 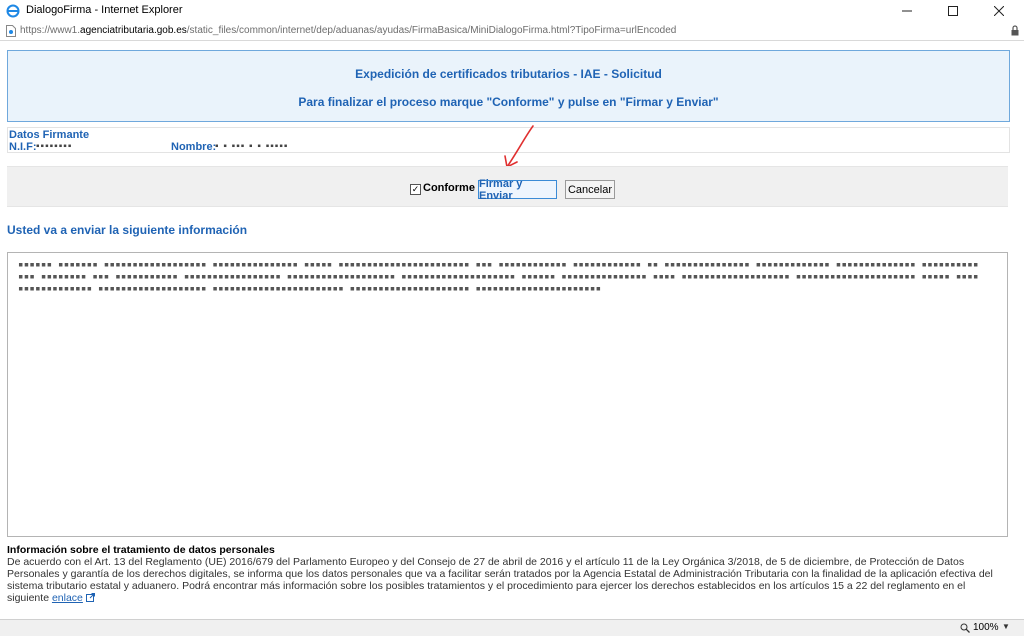 What do you see at coordinates (11, 31) in the screenshot?
I see `page-icon` at bounding box center [11, 31].